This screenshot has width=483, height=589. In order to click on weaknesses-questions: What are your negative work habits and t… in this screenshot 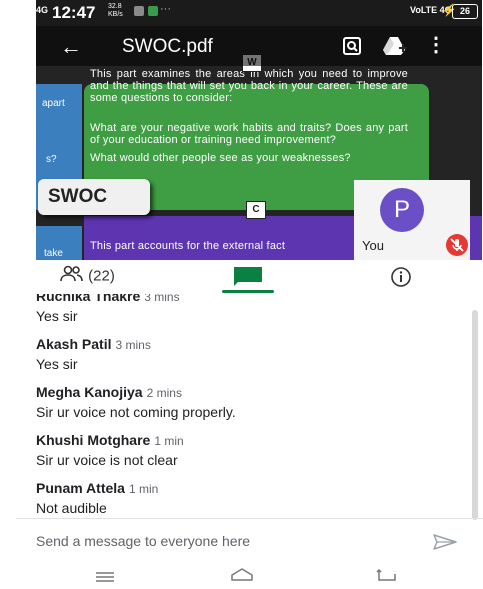, I will do `click(249, 134)`.